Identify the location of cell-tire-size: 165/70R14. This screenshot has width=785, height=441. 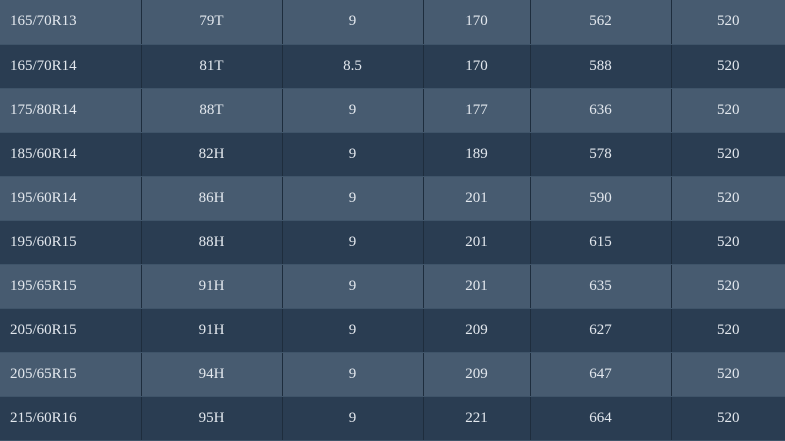
(71, 66).